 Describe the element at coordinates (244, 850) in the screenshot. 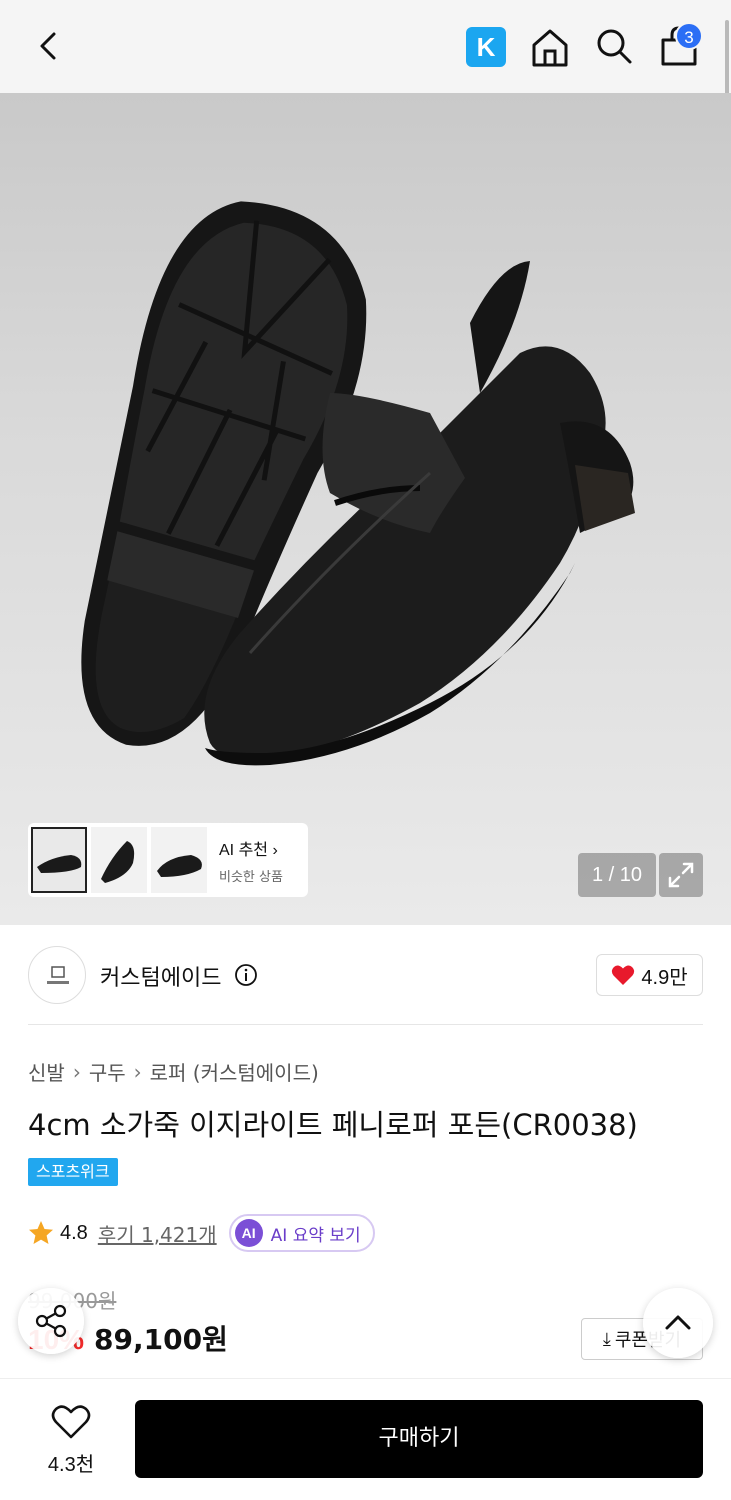

I see `ai-recommend-title: AI 추천` at that location.